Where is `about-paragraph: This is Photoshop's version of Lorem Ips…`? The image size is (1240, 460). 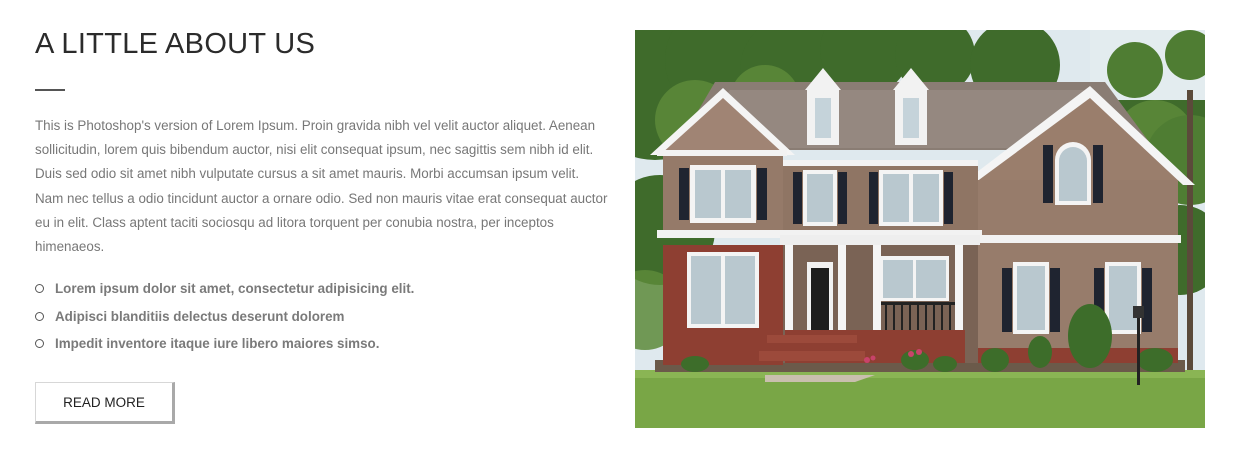 about-paragraph: This is Photoshop's version of Lorem Ips… is located at coordinates (321, 186).